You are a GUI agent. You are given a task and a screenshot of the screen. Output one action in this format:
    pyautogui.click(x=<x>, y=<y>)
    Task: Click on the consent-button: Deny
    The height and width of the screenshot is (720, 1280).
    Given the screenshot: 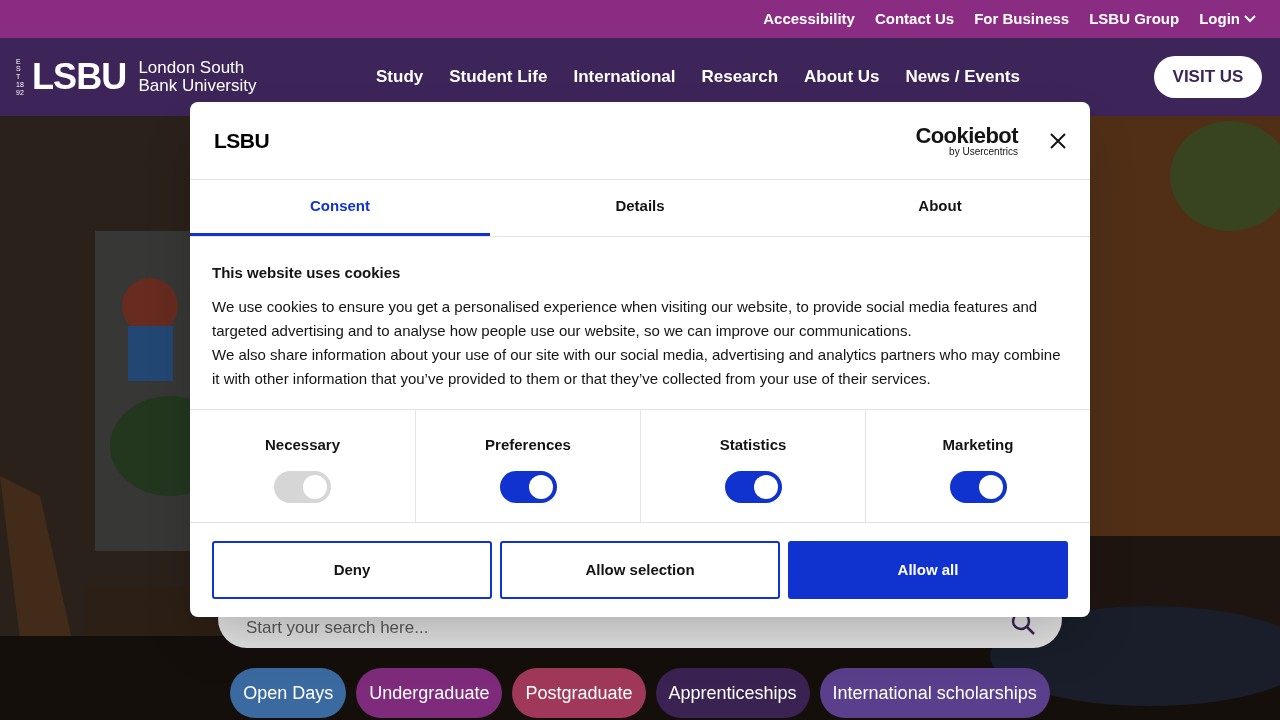 What is the action you would take?
    pyautogui.click(x=352, y=570)
    